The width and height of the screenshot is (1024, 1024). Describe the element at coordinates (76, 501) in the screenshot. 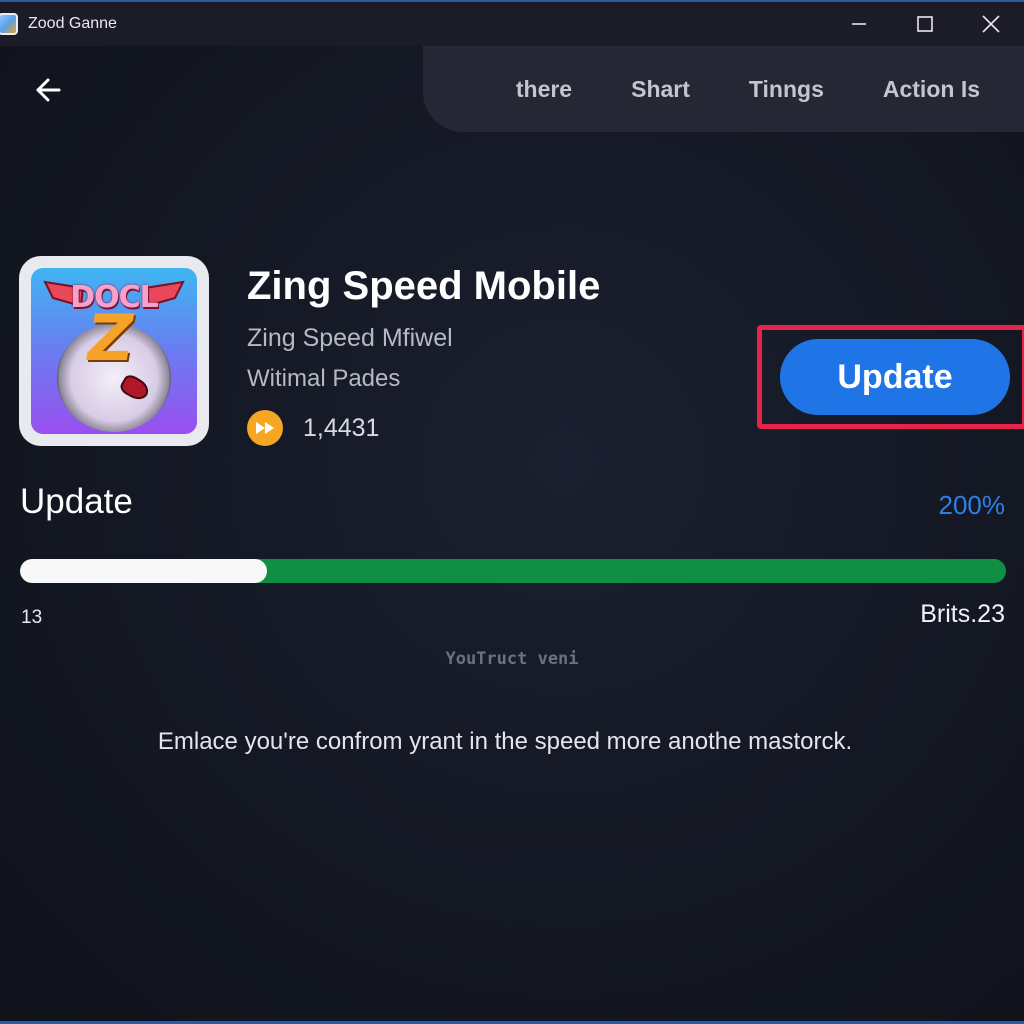

I see `update-section-label: Update` at that location.